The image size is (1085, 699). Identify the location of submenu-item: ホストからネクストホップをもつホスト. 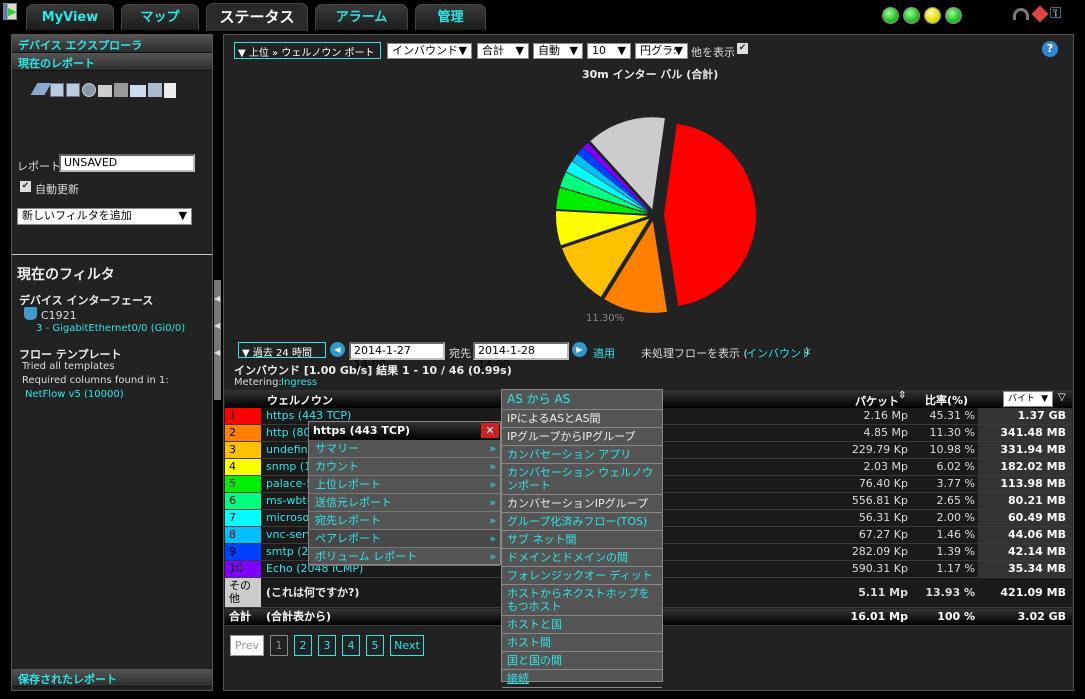
(582, 600).